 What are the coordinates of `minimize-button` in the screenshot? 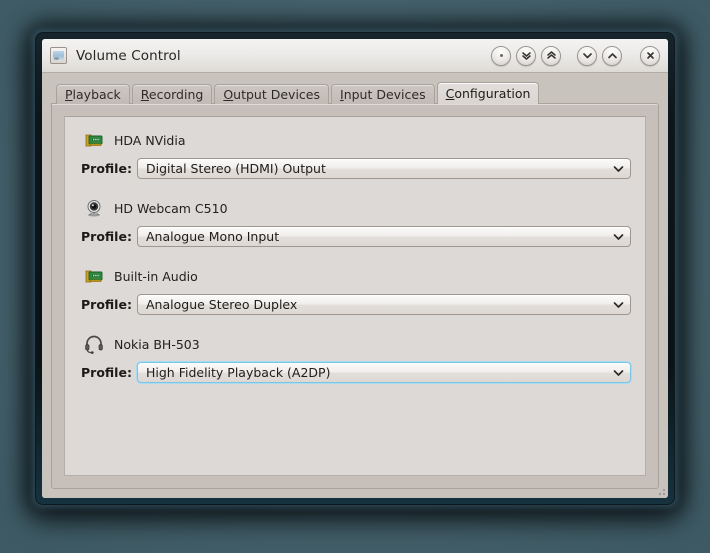 It's located at (587, 55).